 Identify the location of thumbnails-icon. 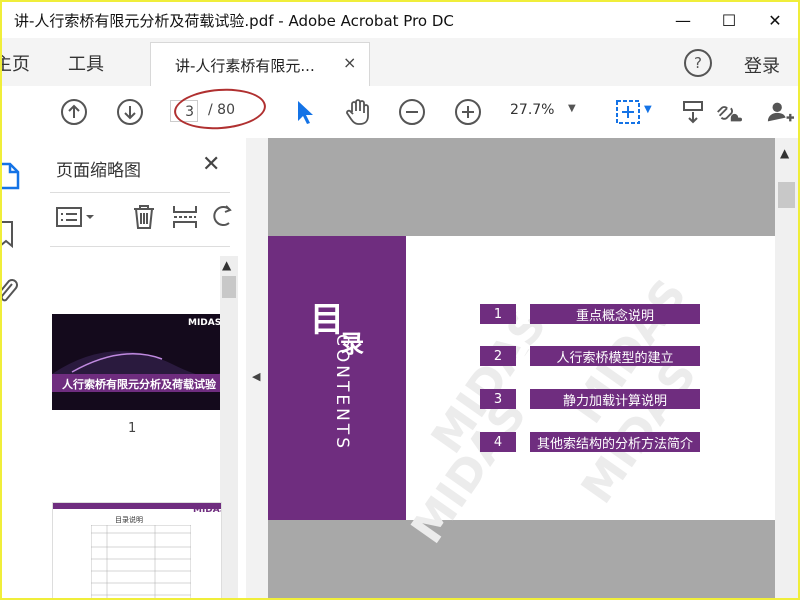
(11, 178).